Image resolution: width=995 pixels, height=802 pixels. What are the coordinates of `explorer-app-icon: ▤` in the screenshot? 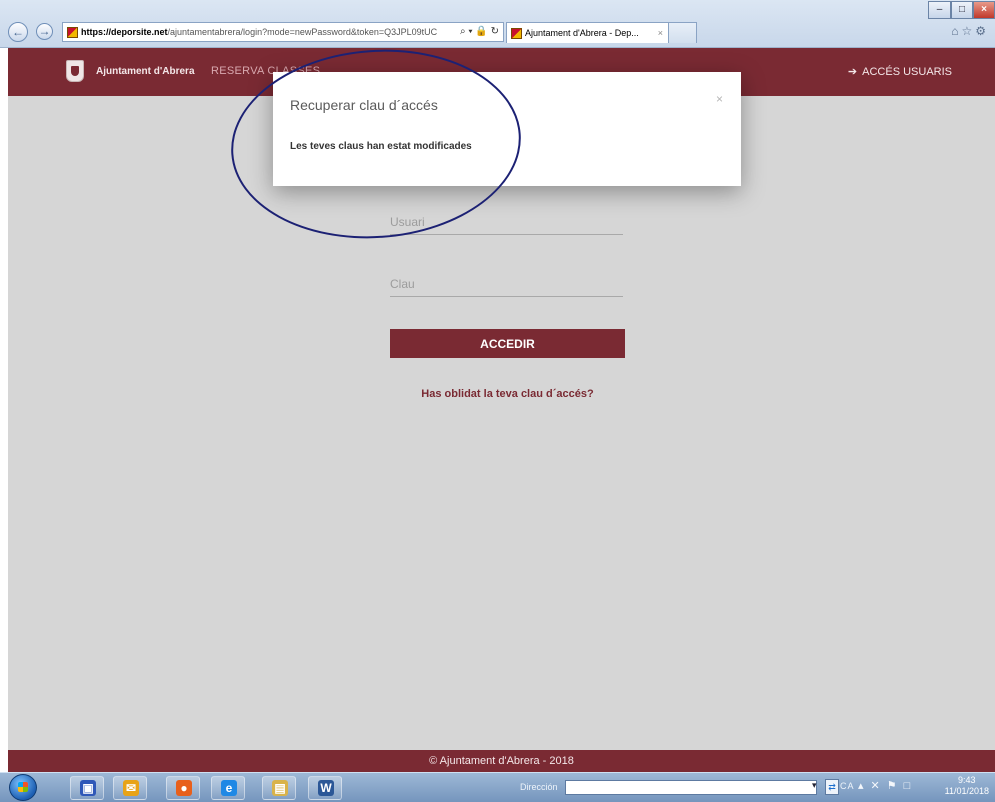 It's located at (280, 788).